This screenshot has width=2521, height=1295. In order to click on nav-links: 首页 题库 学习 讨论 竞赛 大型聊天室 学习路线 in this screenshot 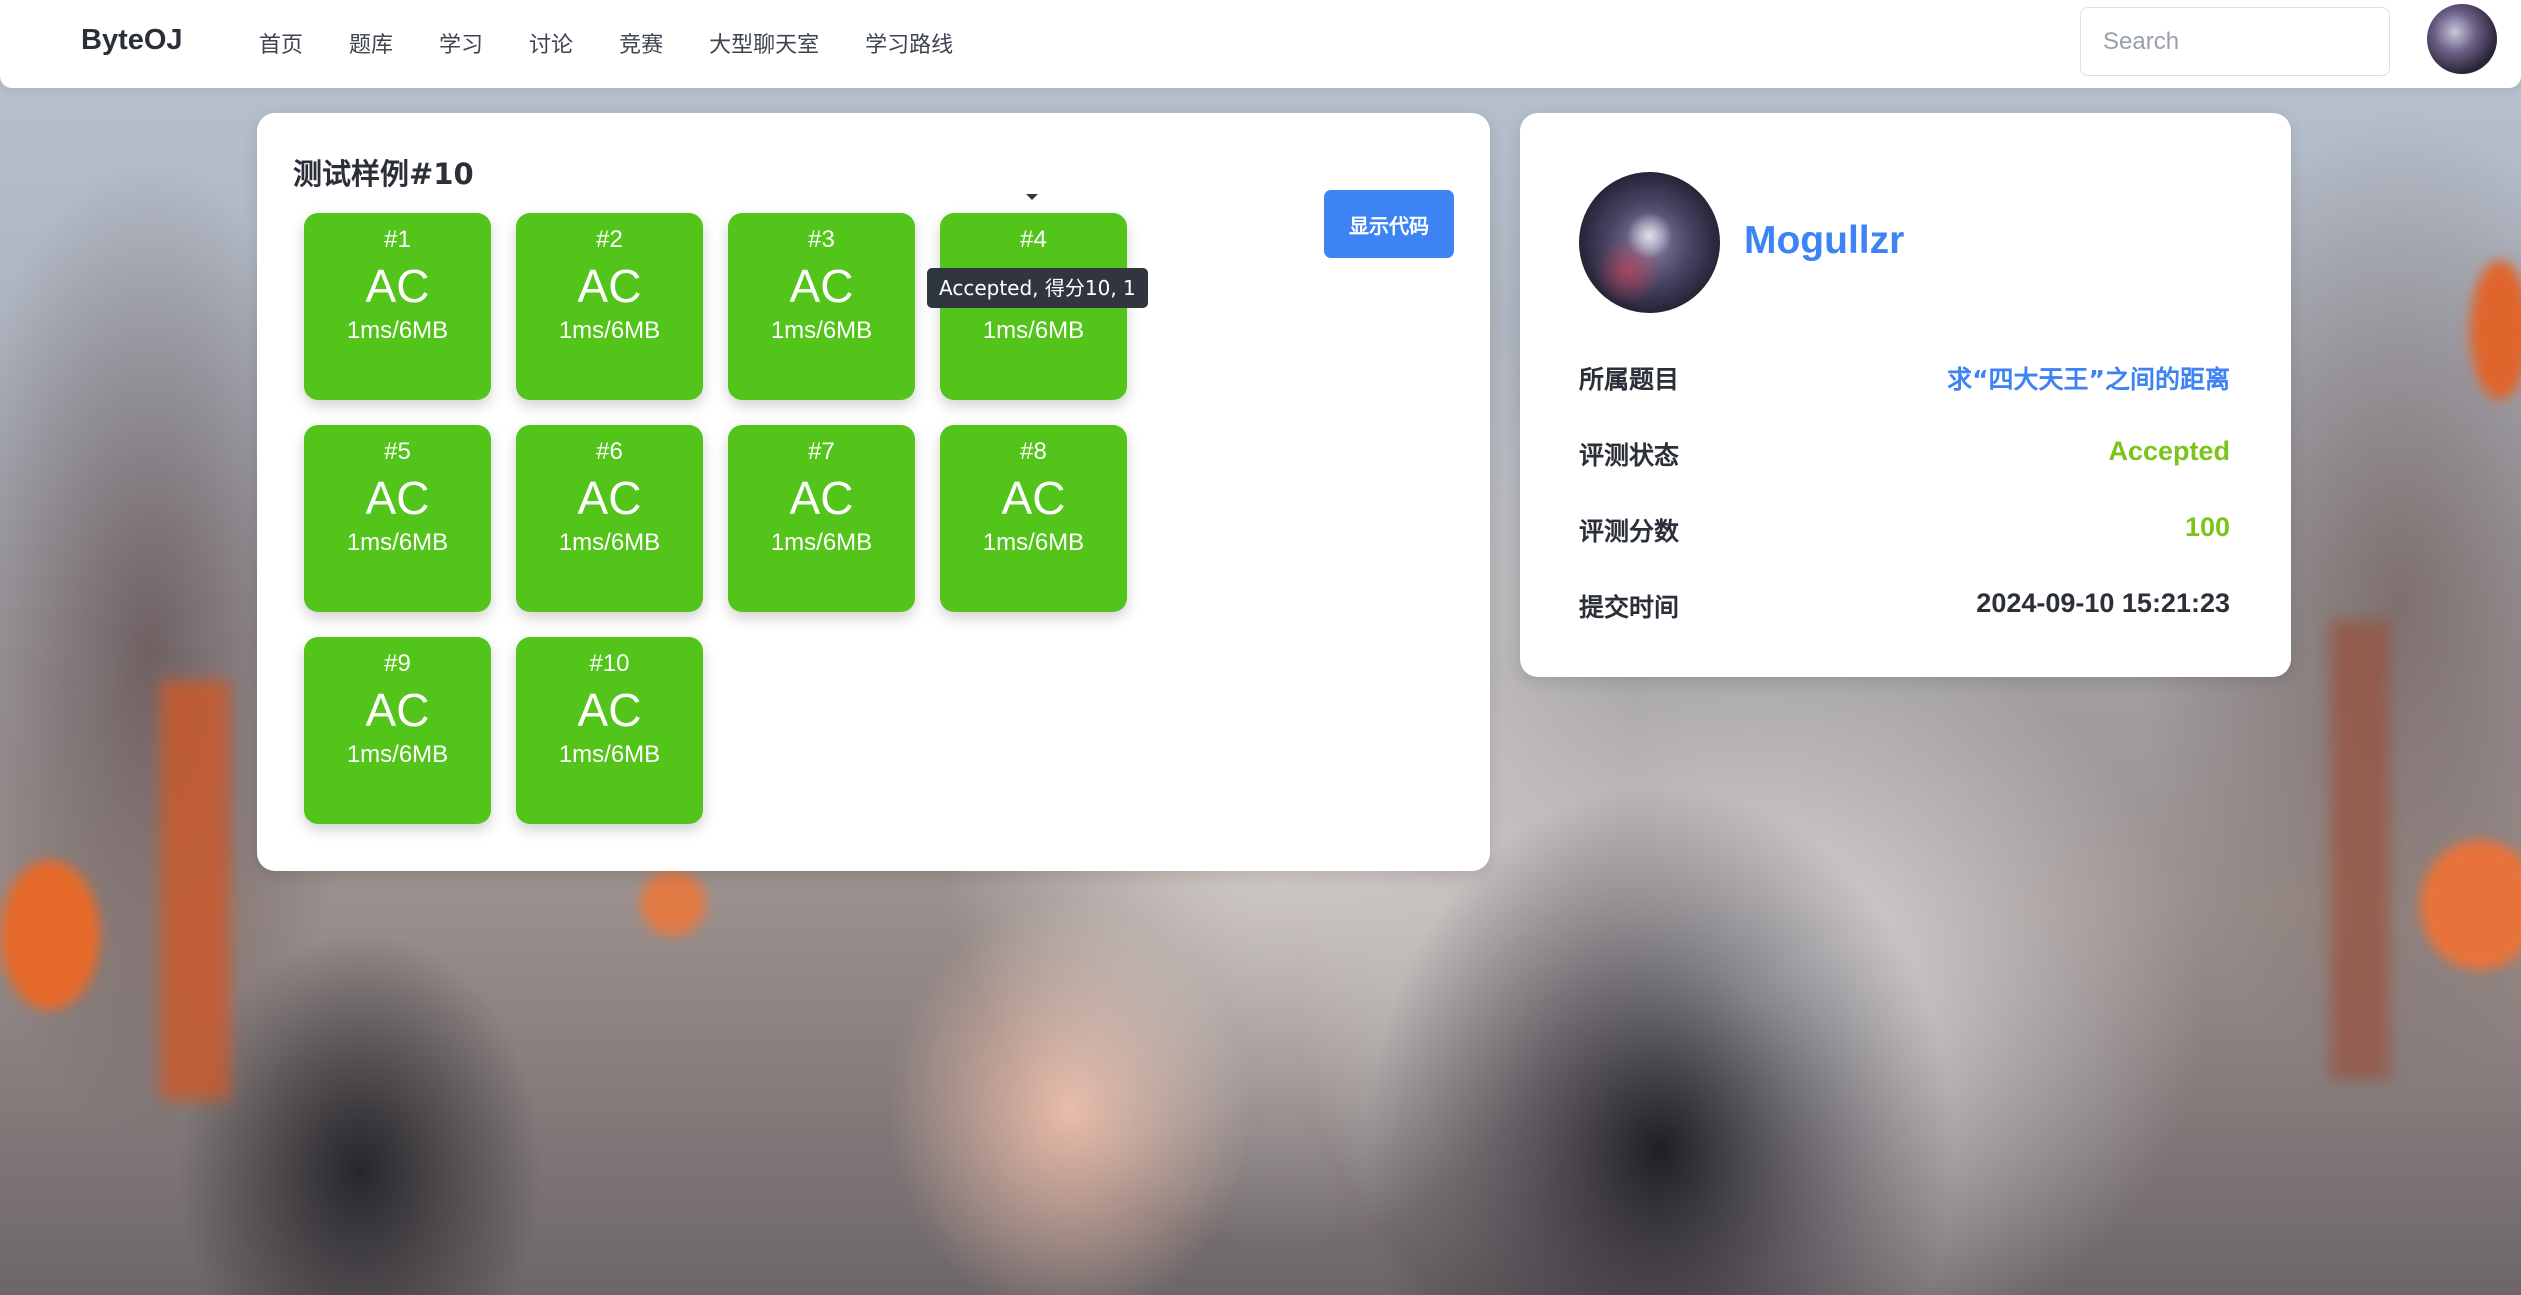, I will do `click(629, 43)`.